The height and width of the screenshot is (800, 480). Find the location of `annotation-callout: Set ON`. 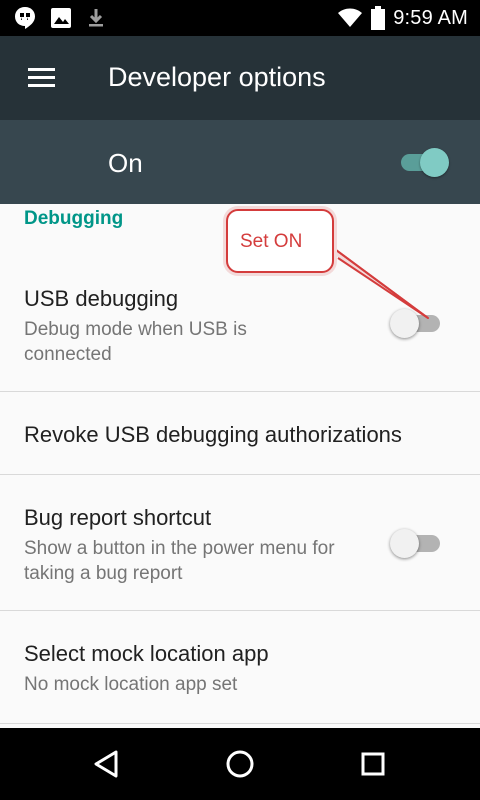

annotation-callout: Set ON is located at coordinates (280, 241).